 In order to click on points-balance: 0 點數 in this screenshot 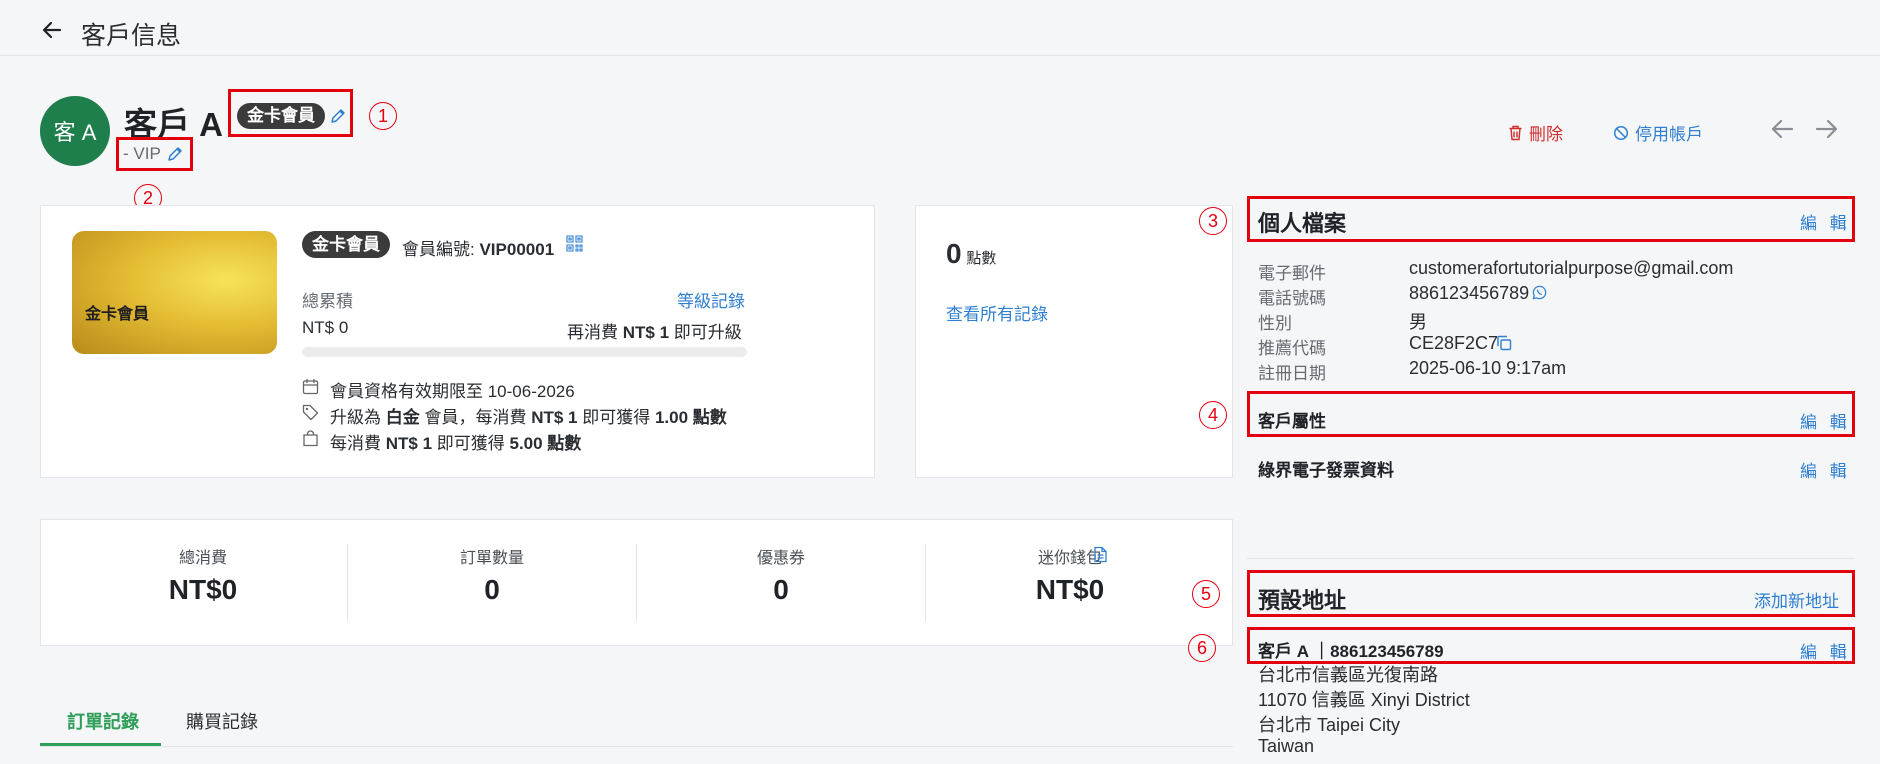, I will do `click(971, 253)`.